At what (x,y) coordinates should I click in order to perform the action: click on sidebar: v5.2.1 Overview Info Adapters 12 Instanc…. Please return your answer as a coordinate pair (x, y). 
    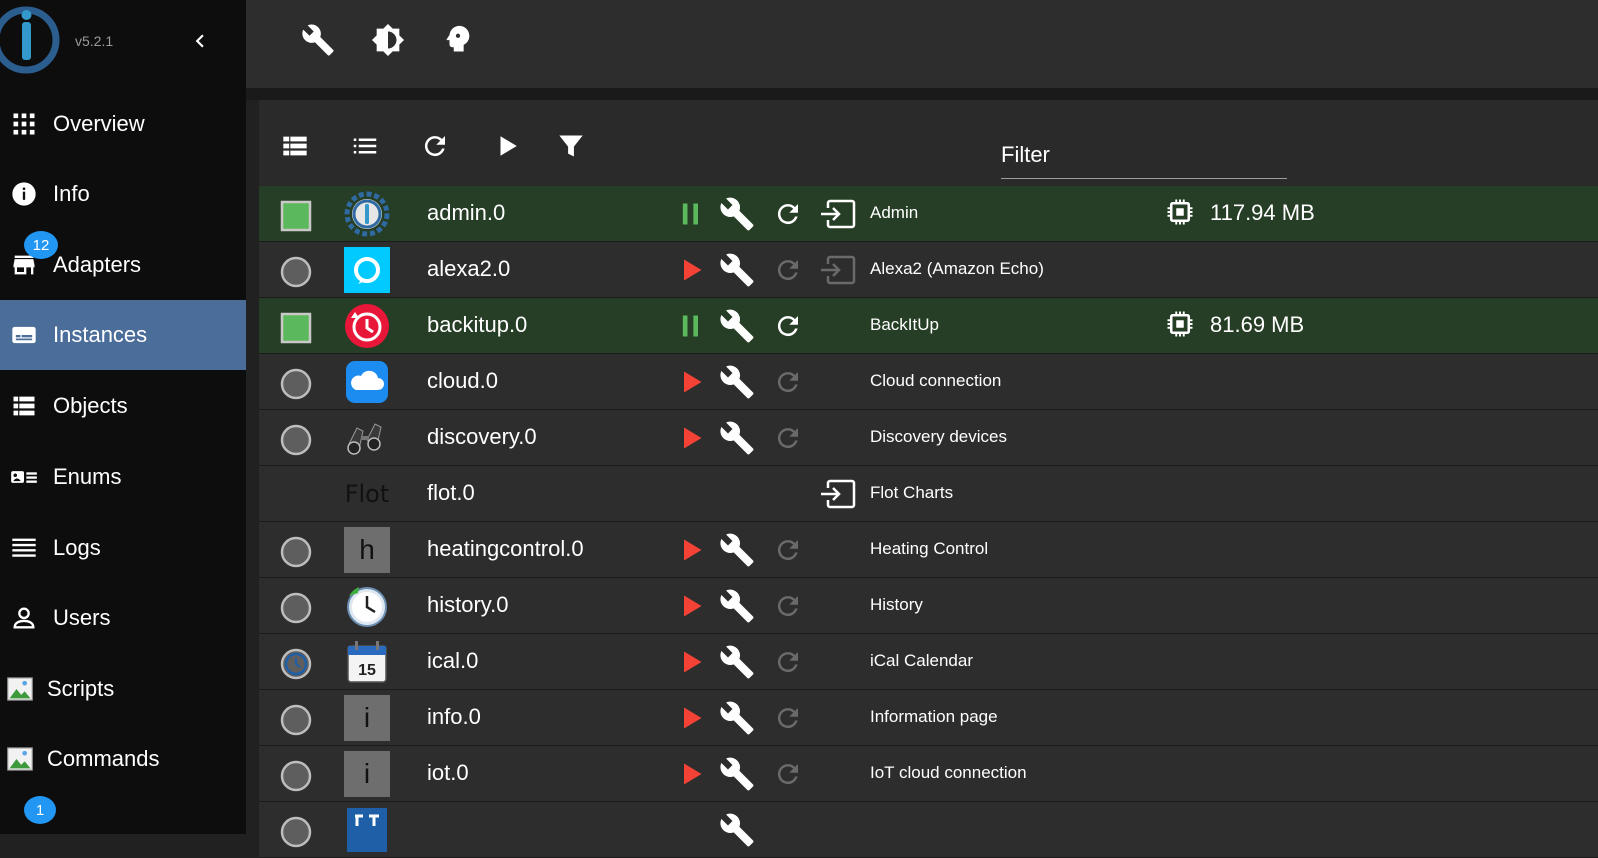
    Looking at the image, I should click on (123, 417).